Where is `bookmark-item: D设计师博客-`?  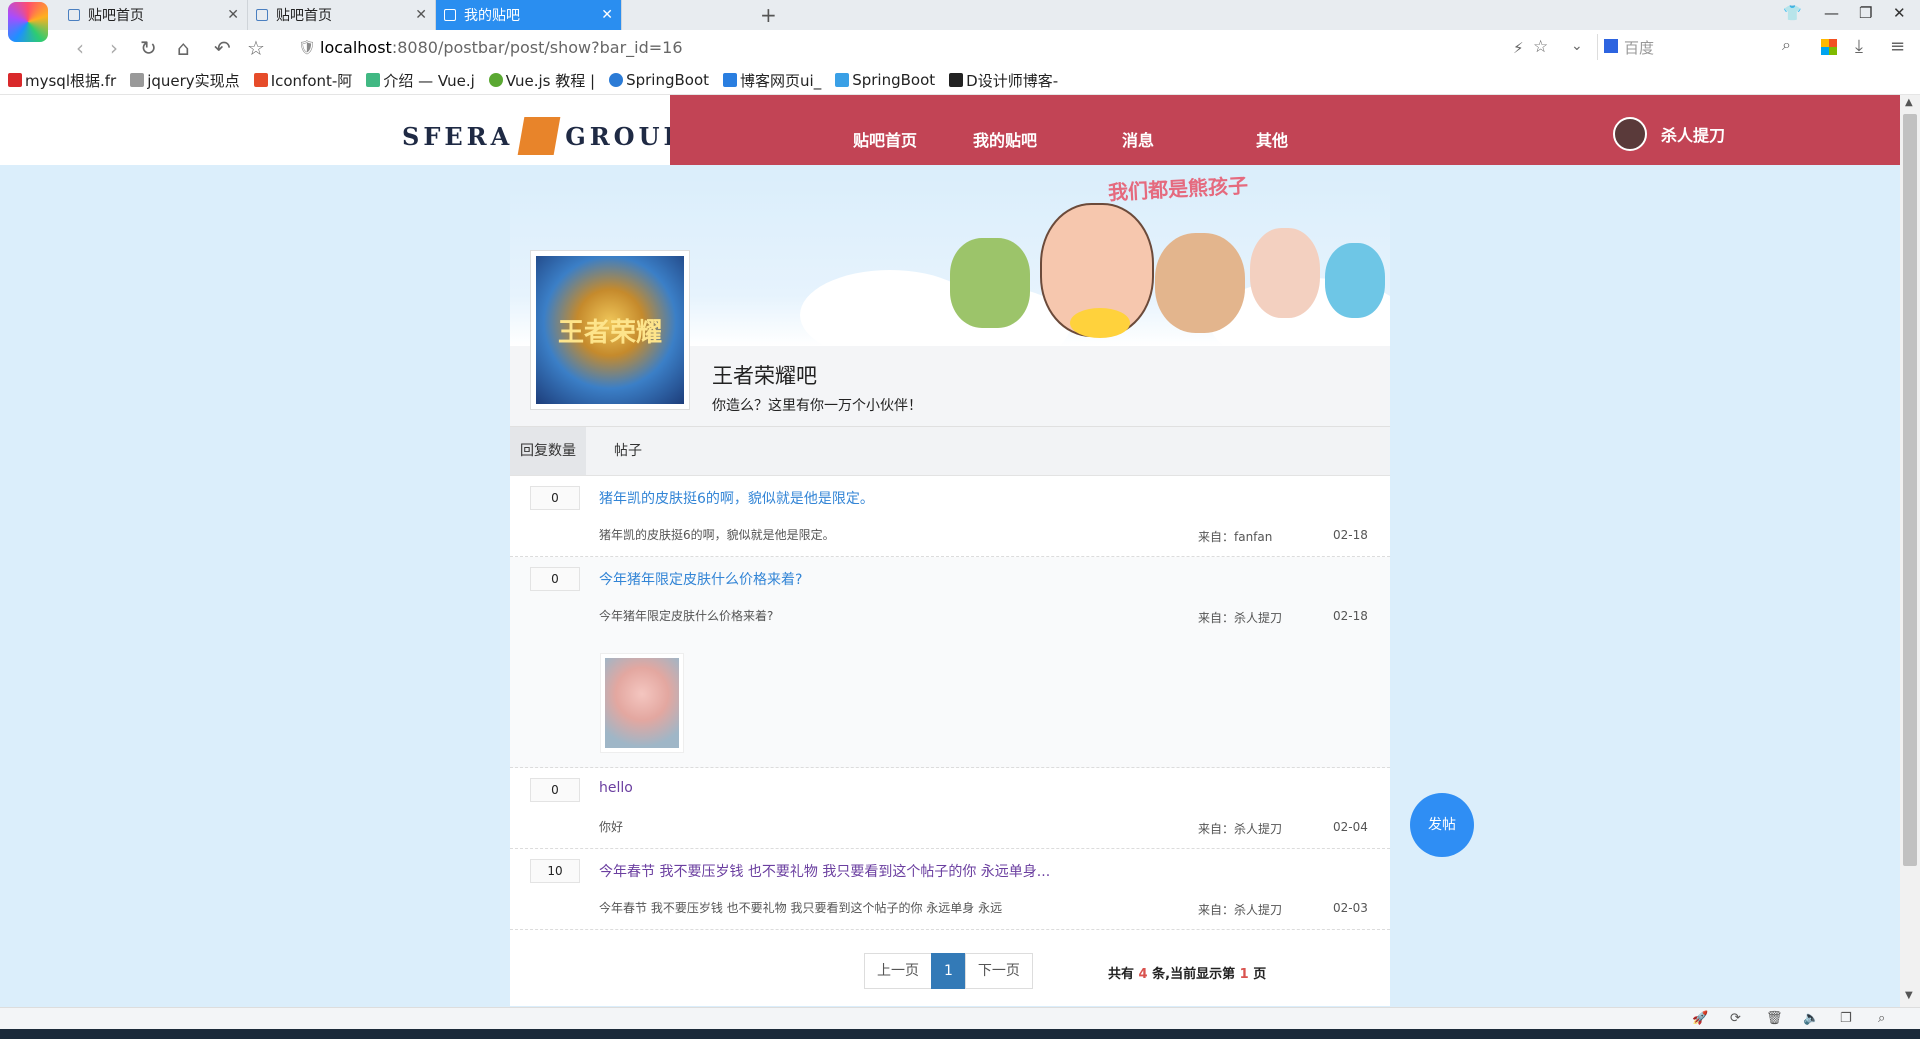 bookmark-item: D设计师博客- is located at coordinates (1003, 80).